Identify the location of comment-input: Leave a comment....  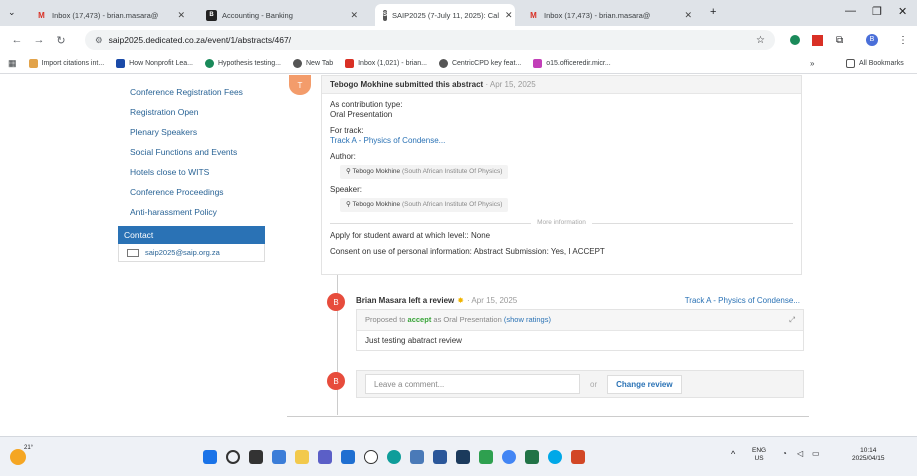
(472, 384).